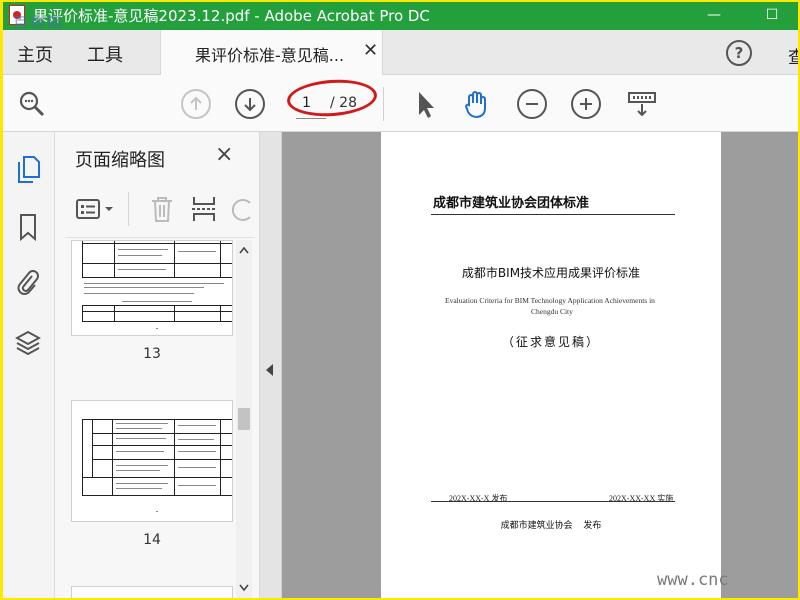 The image size is (800, 600). I want to click on fit-page-icon, so click(642, 104).